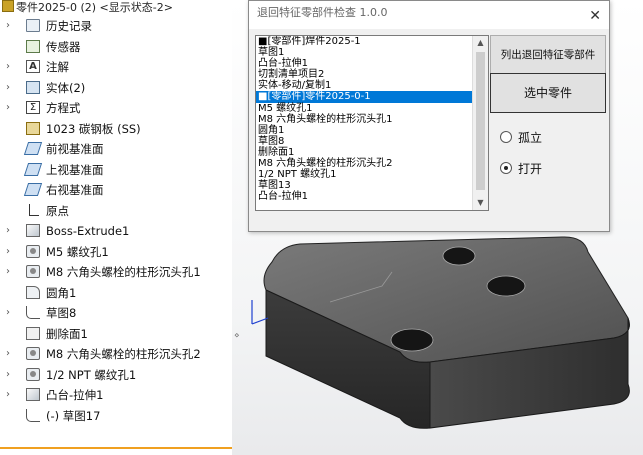 Image resolution: width=643 pixels, height=455 pixels. What do you see at coordinates (116, 252) in the screenshot?
I see `tree-item: › M5 螺纹孔1` at bounding box center [116, 252].